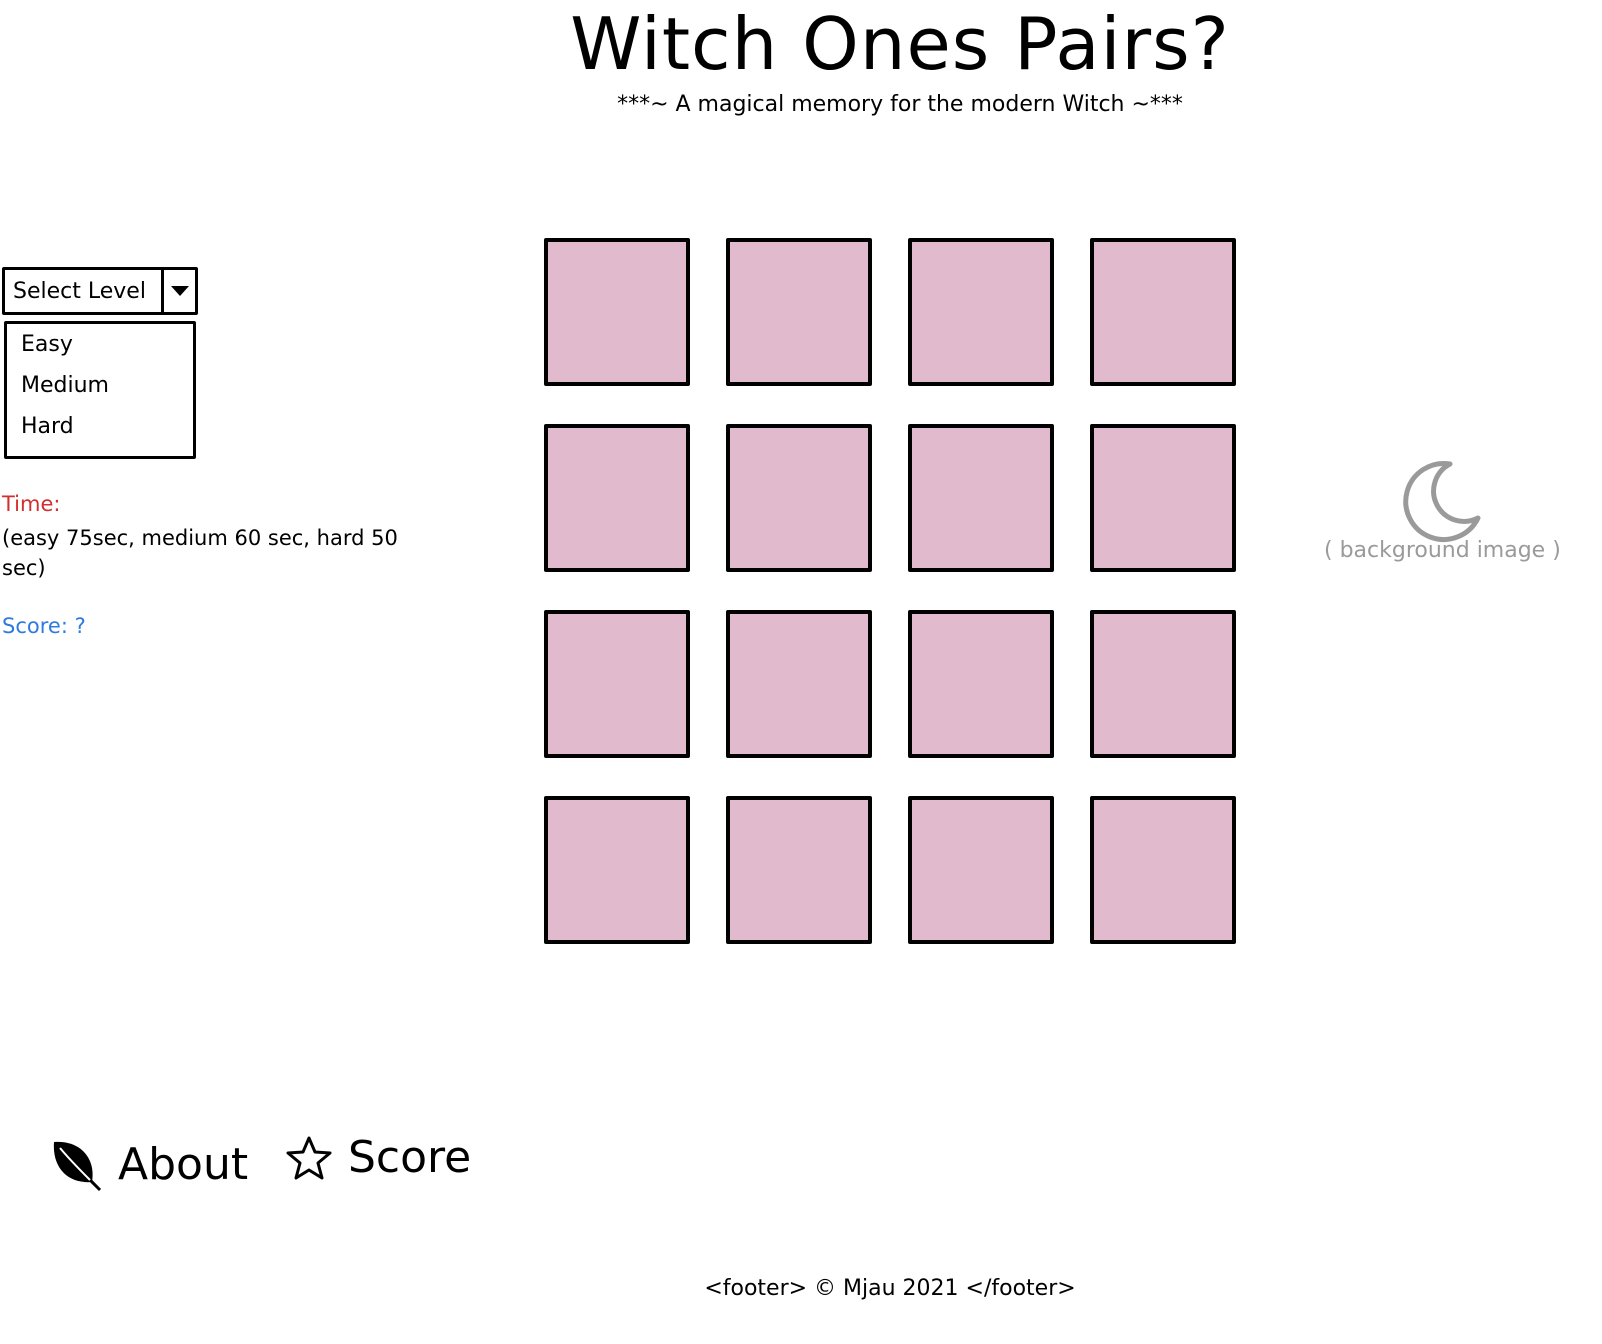 This screenshot has width=1602, height=1344. I want to click on about-link: About, so click(149, 1164).